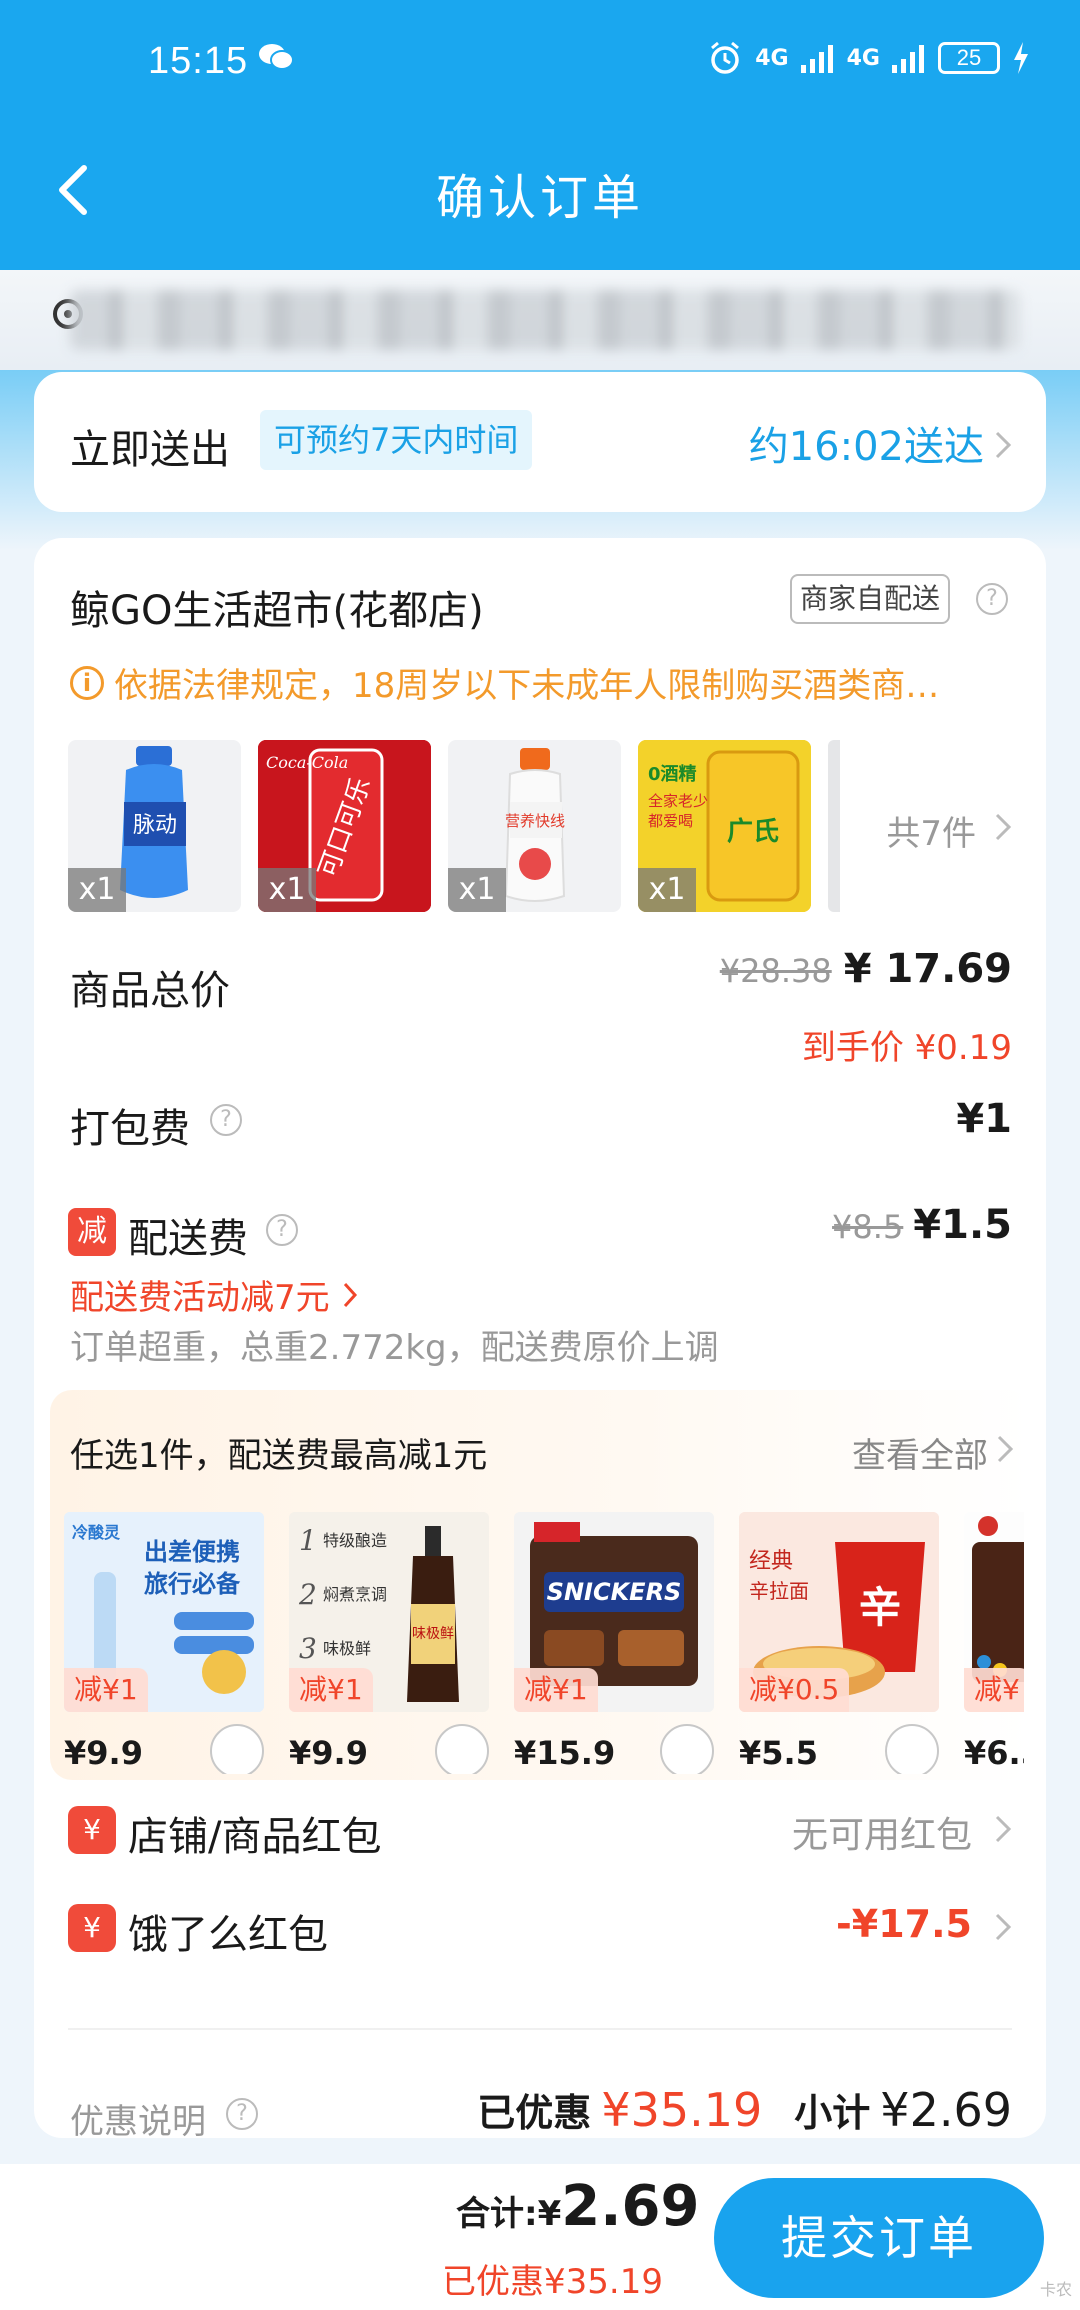 This screenshot has height=2310, width=1080. Describe the element at coordinates (308, 1540) in the screenshot. I see `svg-text: 1` at that location.